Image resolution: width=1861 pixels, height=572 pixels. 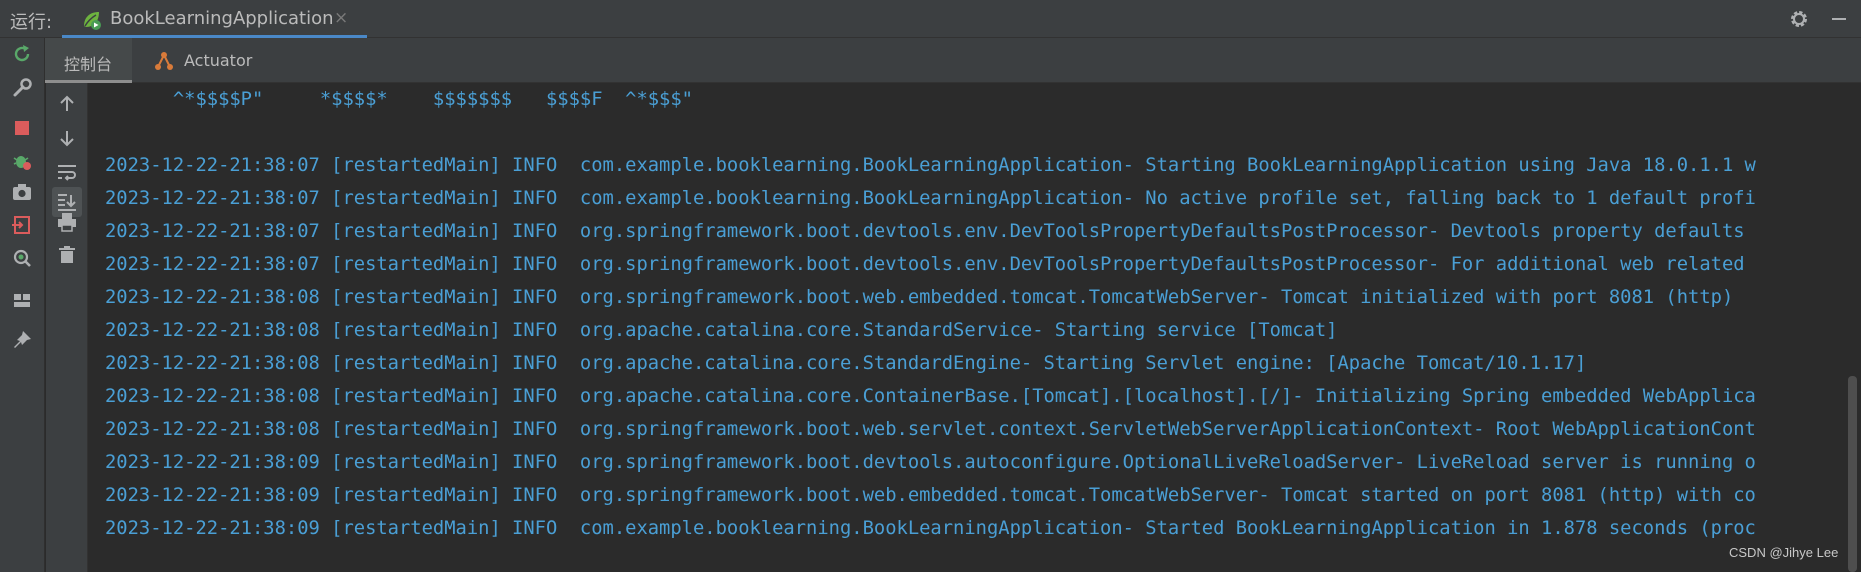 I want to click on tab-console: 控制台, so click(x=88, y=60).